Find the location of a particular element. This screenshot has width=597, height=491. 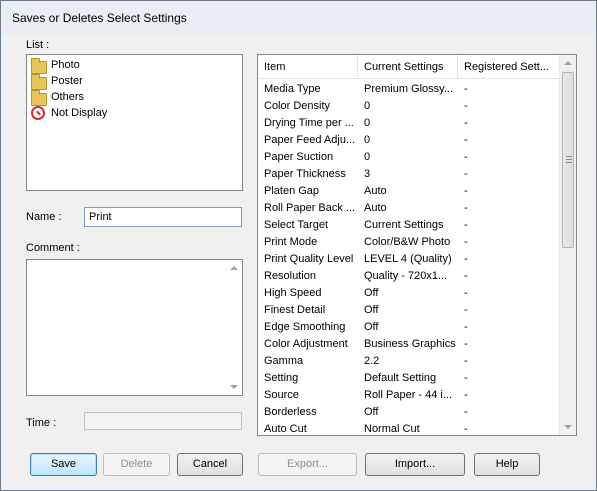

table-row: Drying Time per ... 0 - is located at coordinates (409, 123).